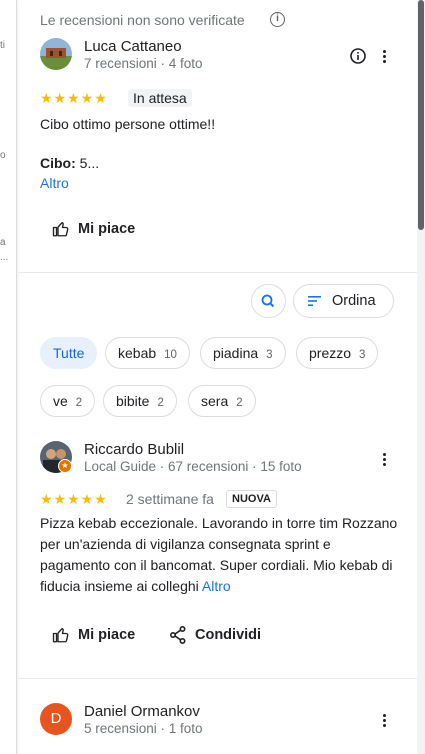 The image size is (425, 754). Describe the element at coordinates (215, 401) in the screenshot. I see `chip-label: sera` at that location.